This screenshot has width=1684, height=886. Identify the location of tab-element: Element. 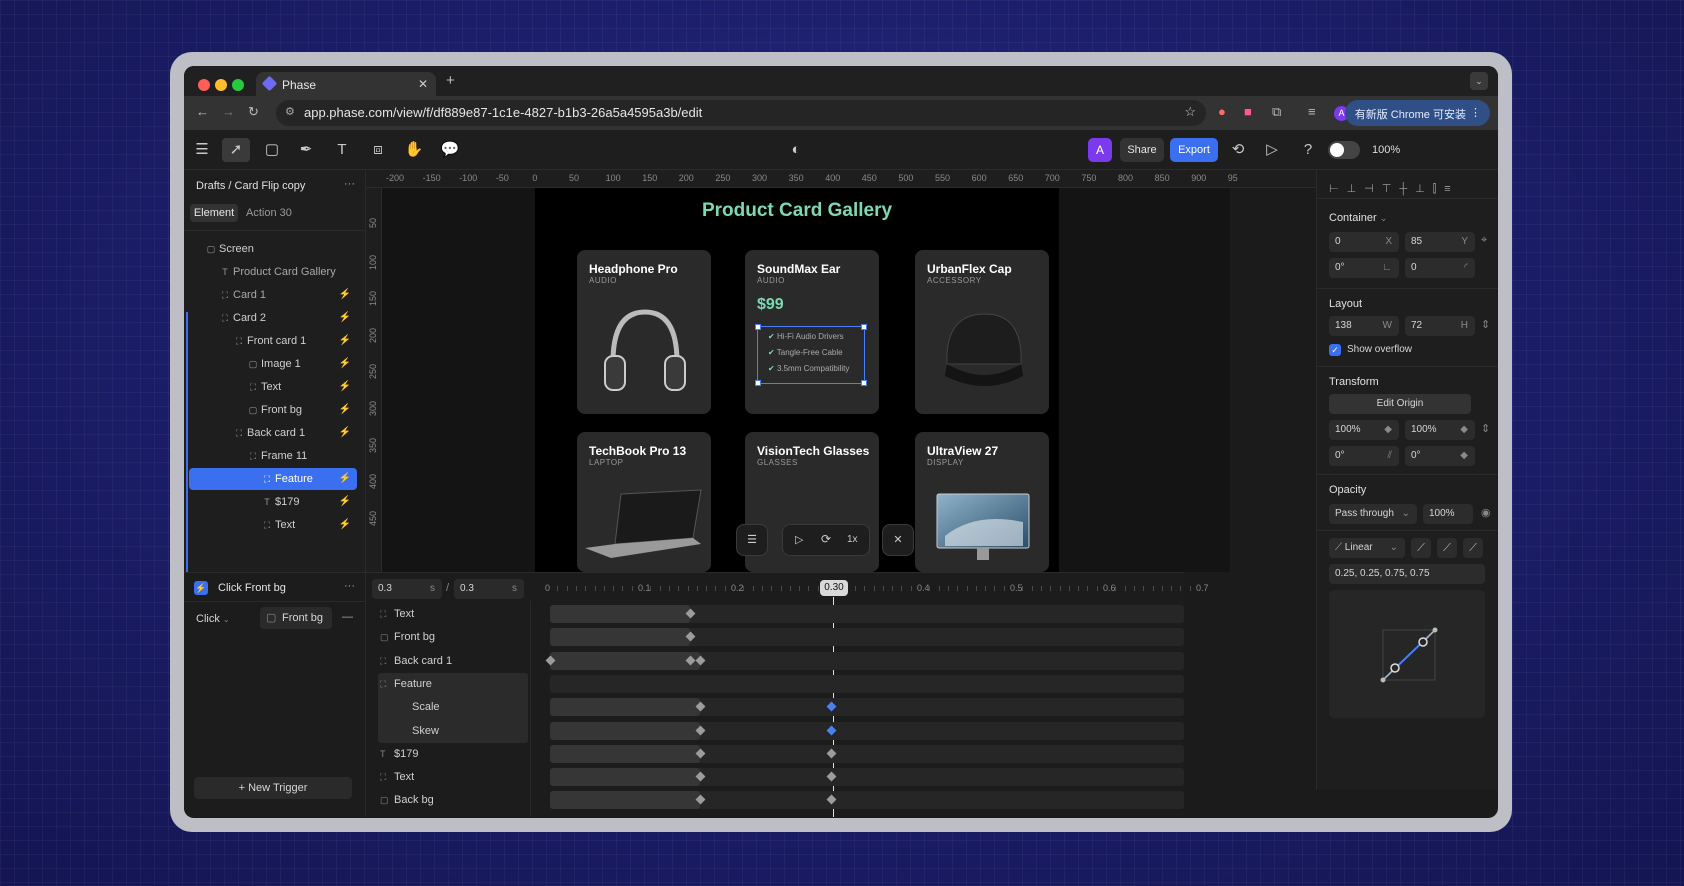
(214, 213).